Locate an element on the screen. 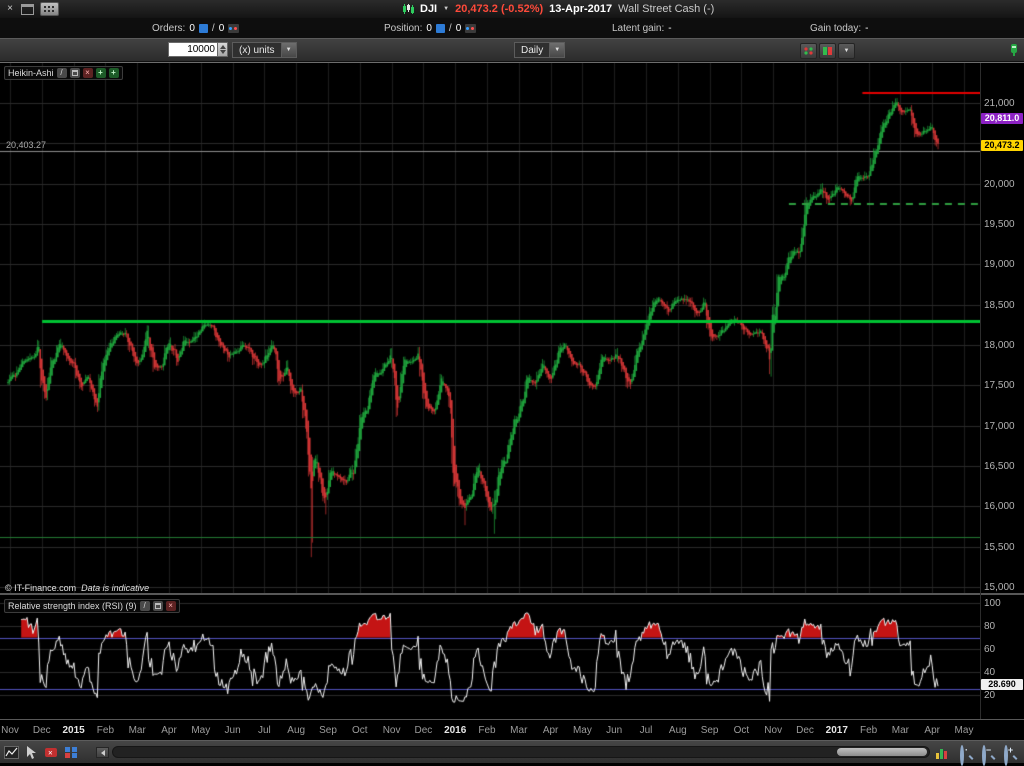 Image resolution: width=1024 pixels, height=766 pixels. price-axis-label: 20,000 is located at coordinates (999, 184).